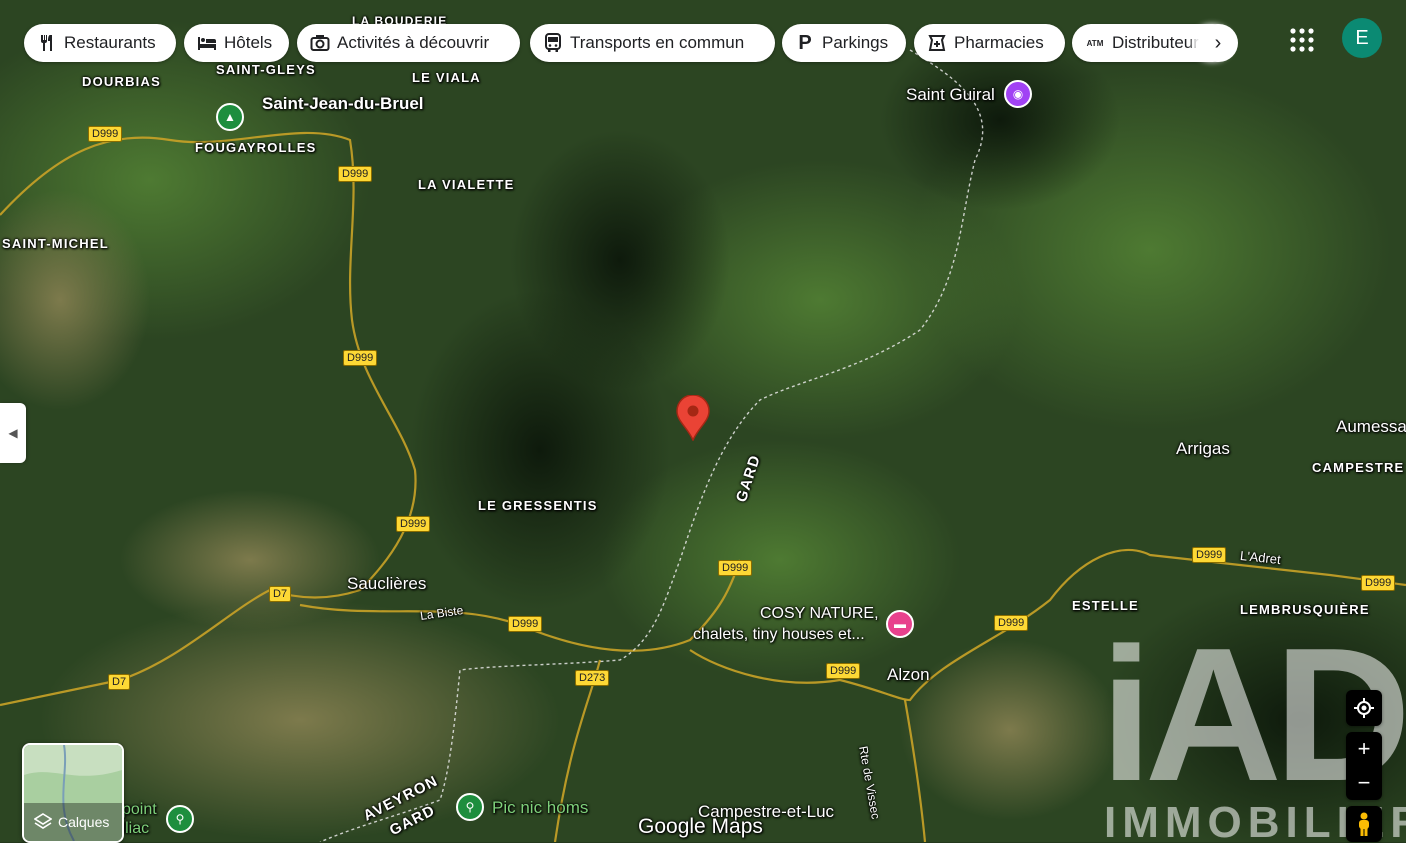 Image resolution: width=1406 pixels, height=843 pixels. I want to click on town-label: Sauclières, so click(387, 583).